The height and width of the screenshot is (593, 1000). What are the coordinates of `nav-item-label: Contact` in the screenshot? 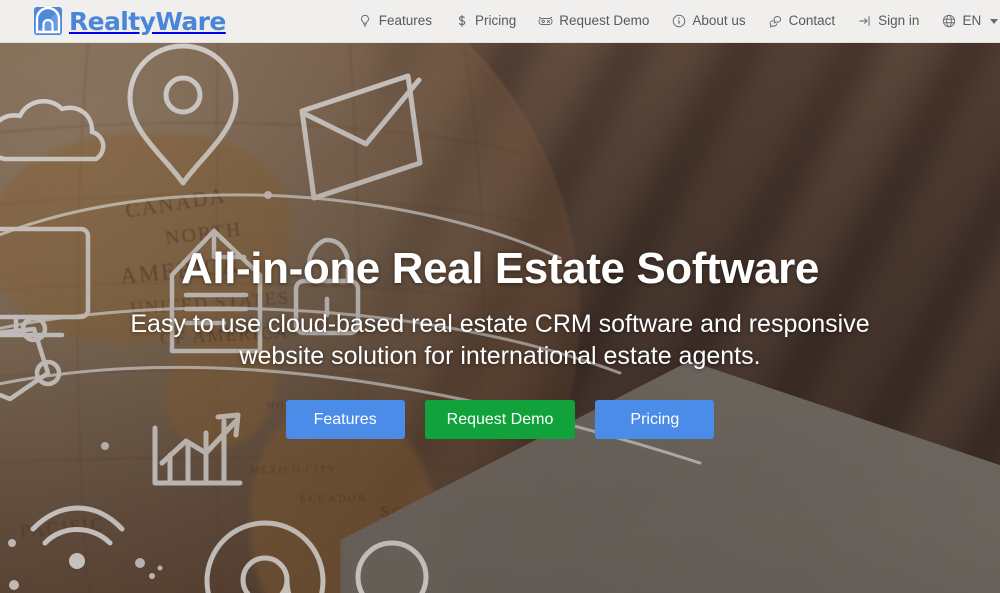 It's located at (812, 20).